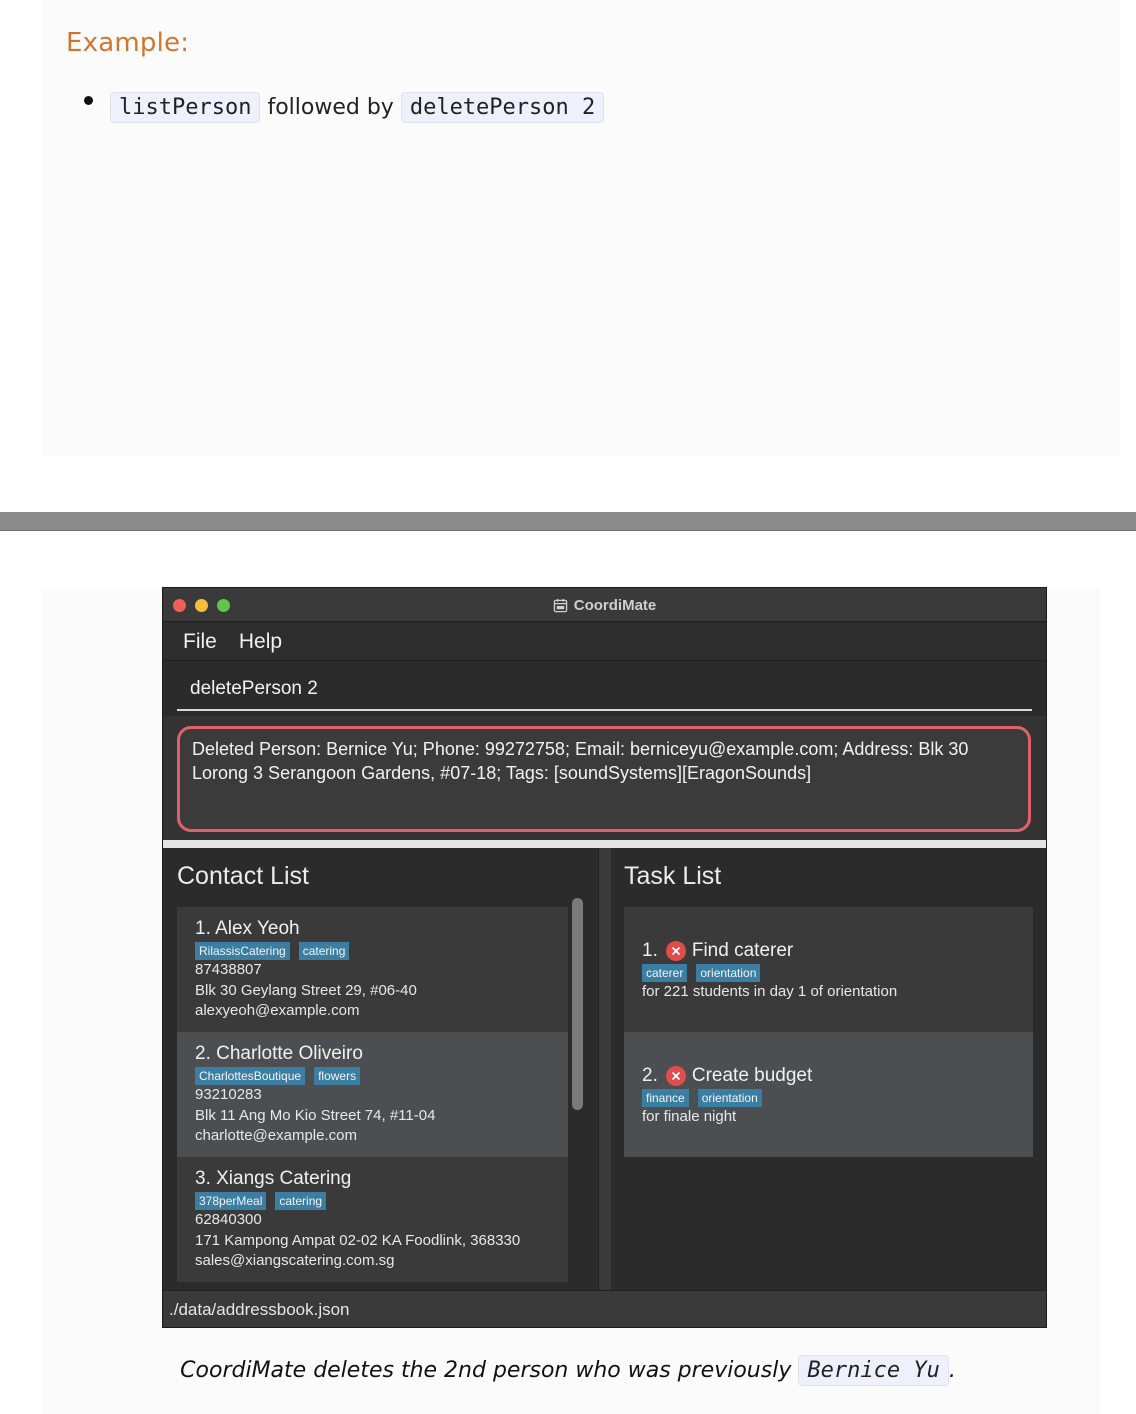  What do you see at coordinates (88, 100) in the screenshot?
I see `bullet-dot` at bounding box center [88, 100].